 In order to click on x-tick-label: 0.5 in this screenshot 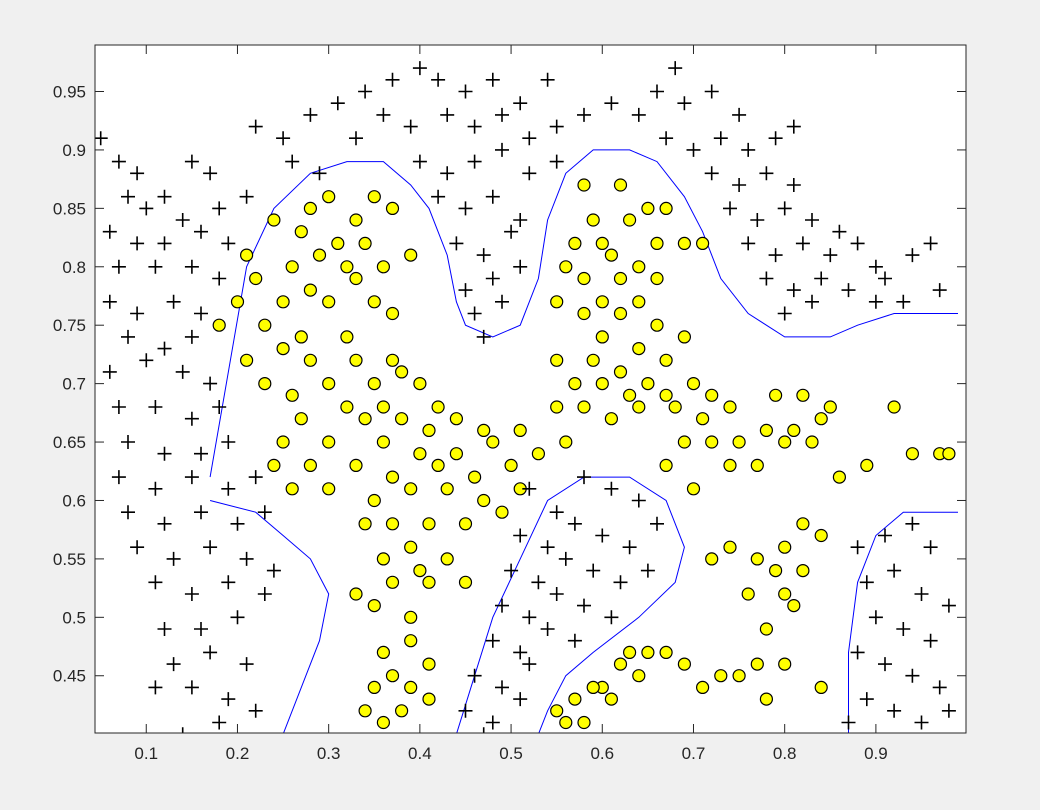, I will do `click(511, 753)`.